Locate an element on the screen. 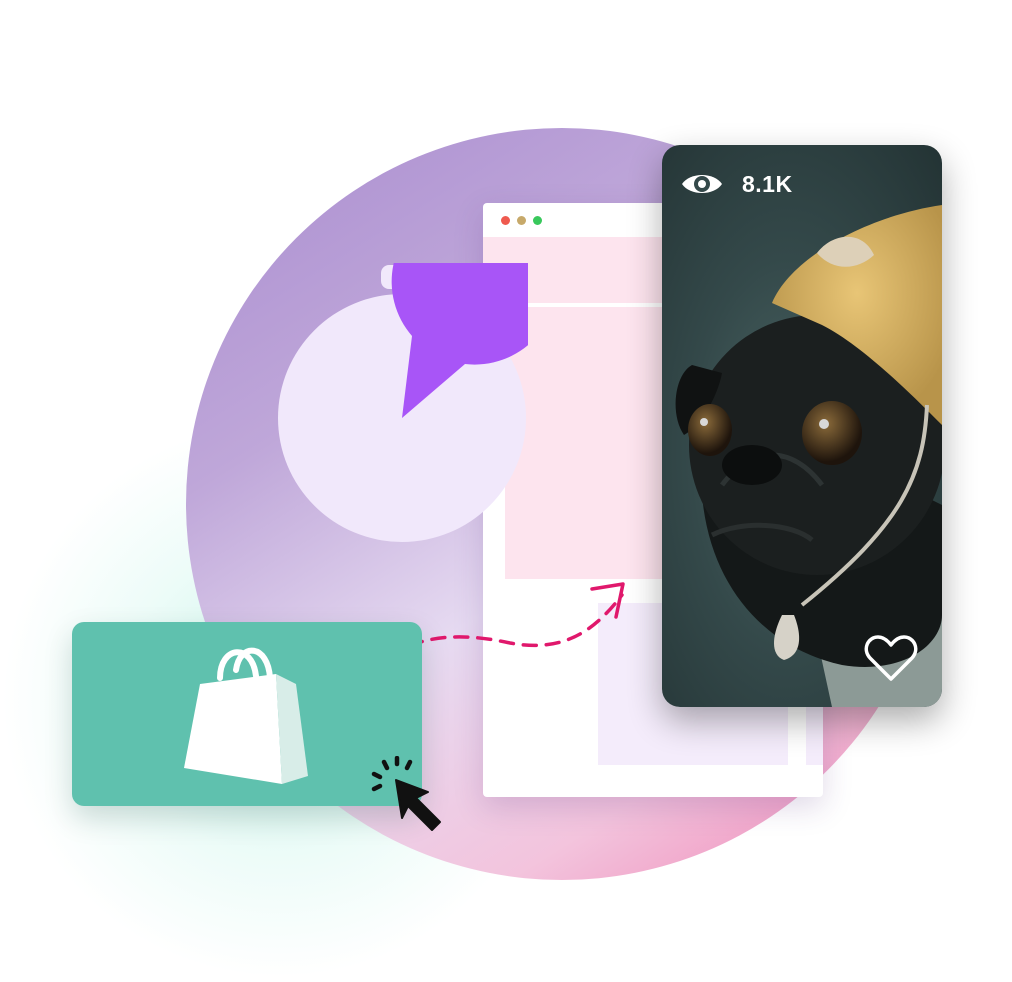 Image resolution: width=1012 pixels, height=982 pixels. stopwatch-icon is located at coordinates (403, 402).